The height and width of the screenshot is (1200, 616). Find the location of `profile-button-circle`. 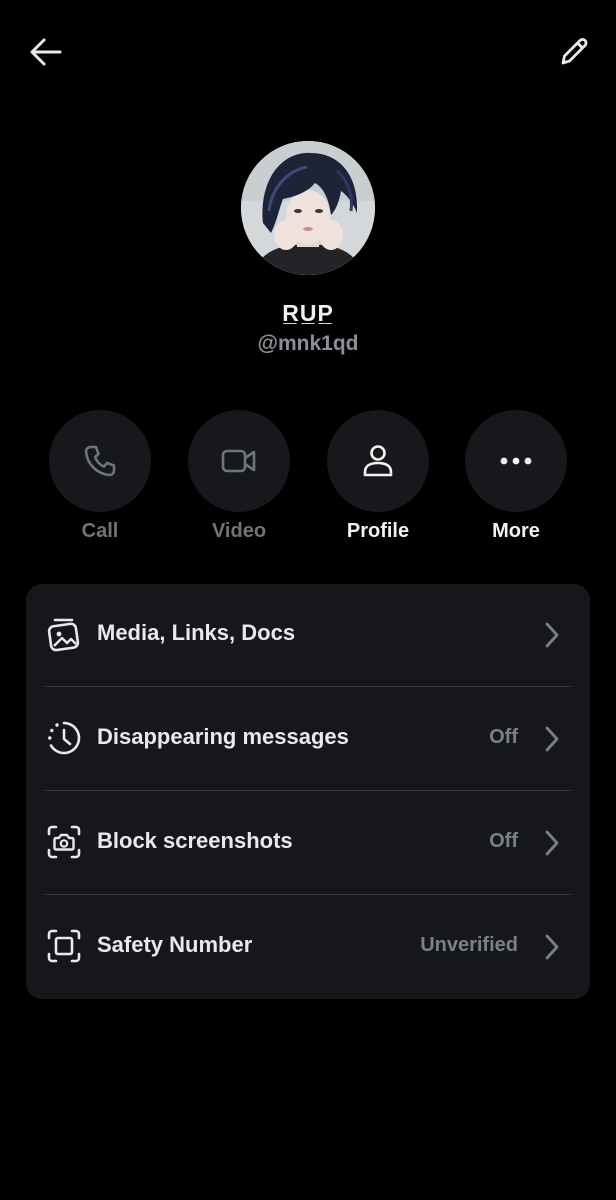

profile-button-circle is located at coordinates (378, 461).